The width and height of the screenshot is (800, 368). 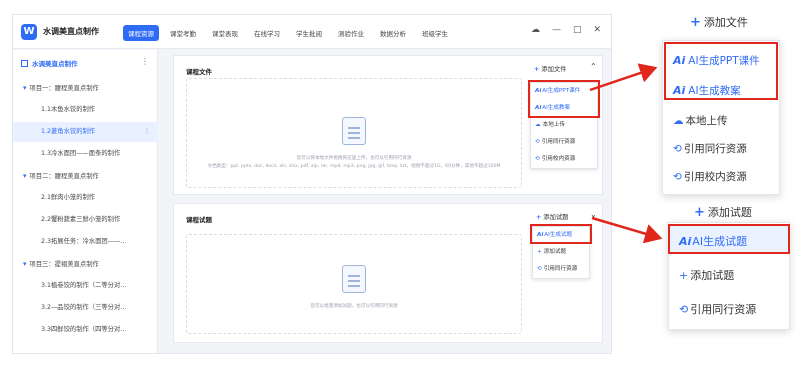 I want to click on zoom-add-question-label: 添加试题, so click(x=729, y=212).